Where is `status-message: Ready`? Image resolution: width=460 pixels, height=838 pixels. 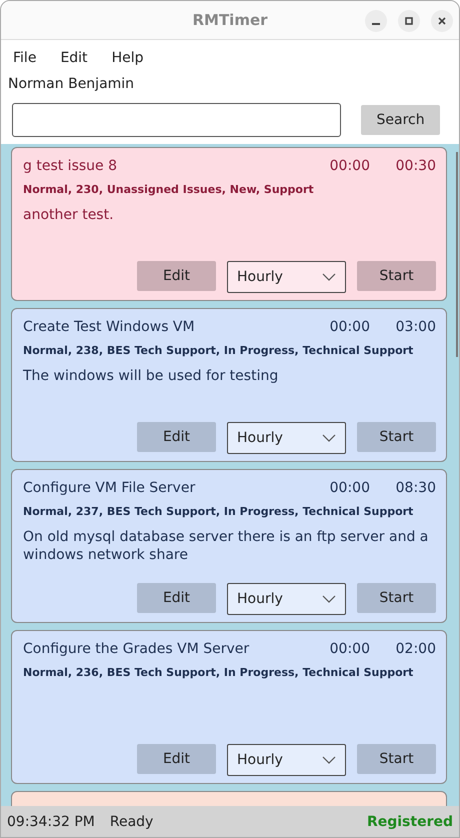 status-message: Ready is located at coordinates (132, 822).